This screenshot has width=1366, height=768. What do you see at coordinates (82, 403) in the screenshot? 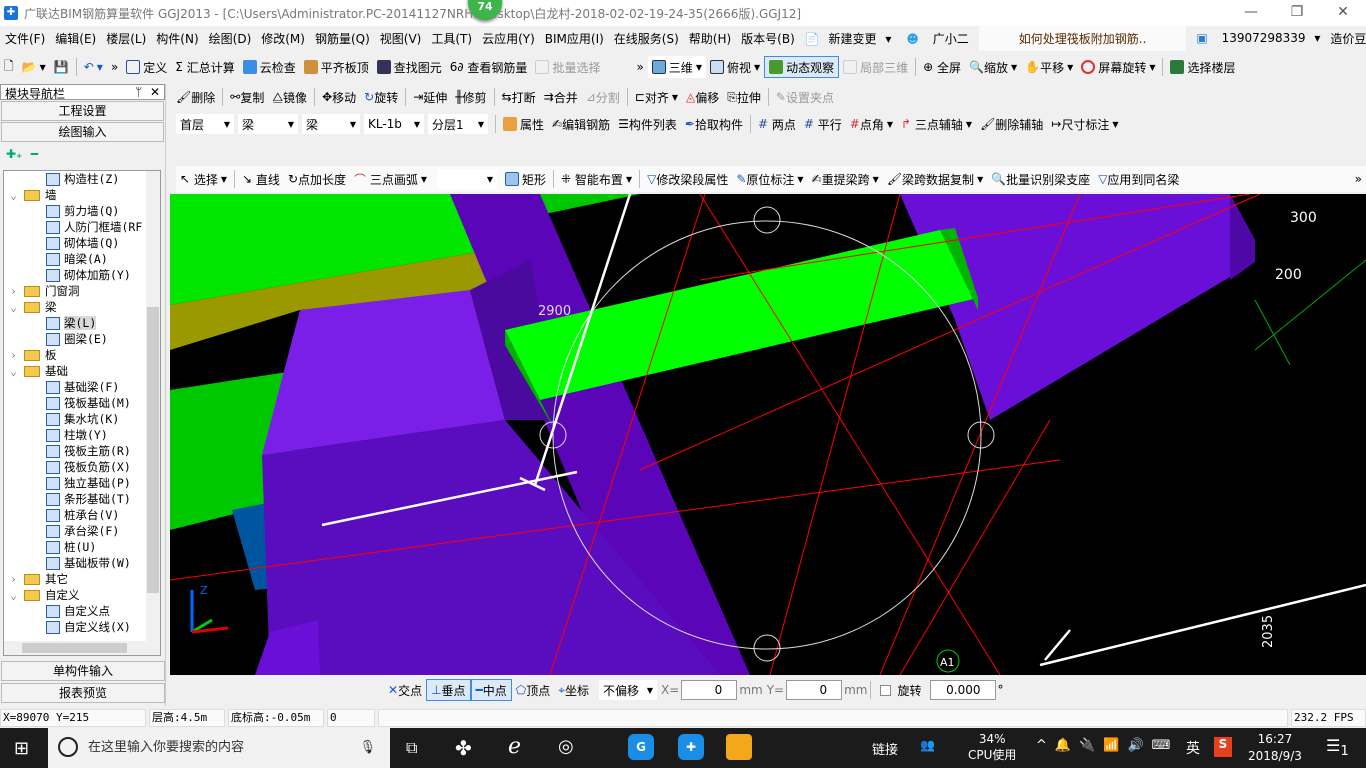
I see `tree-item: 筏板基础(M)` at bounding box center [82, 403].